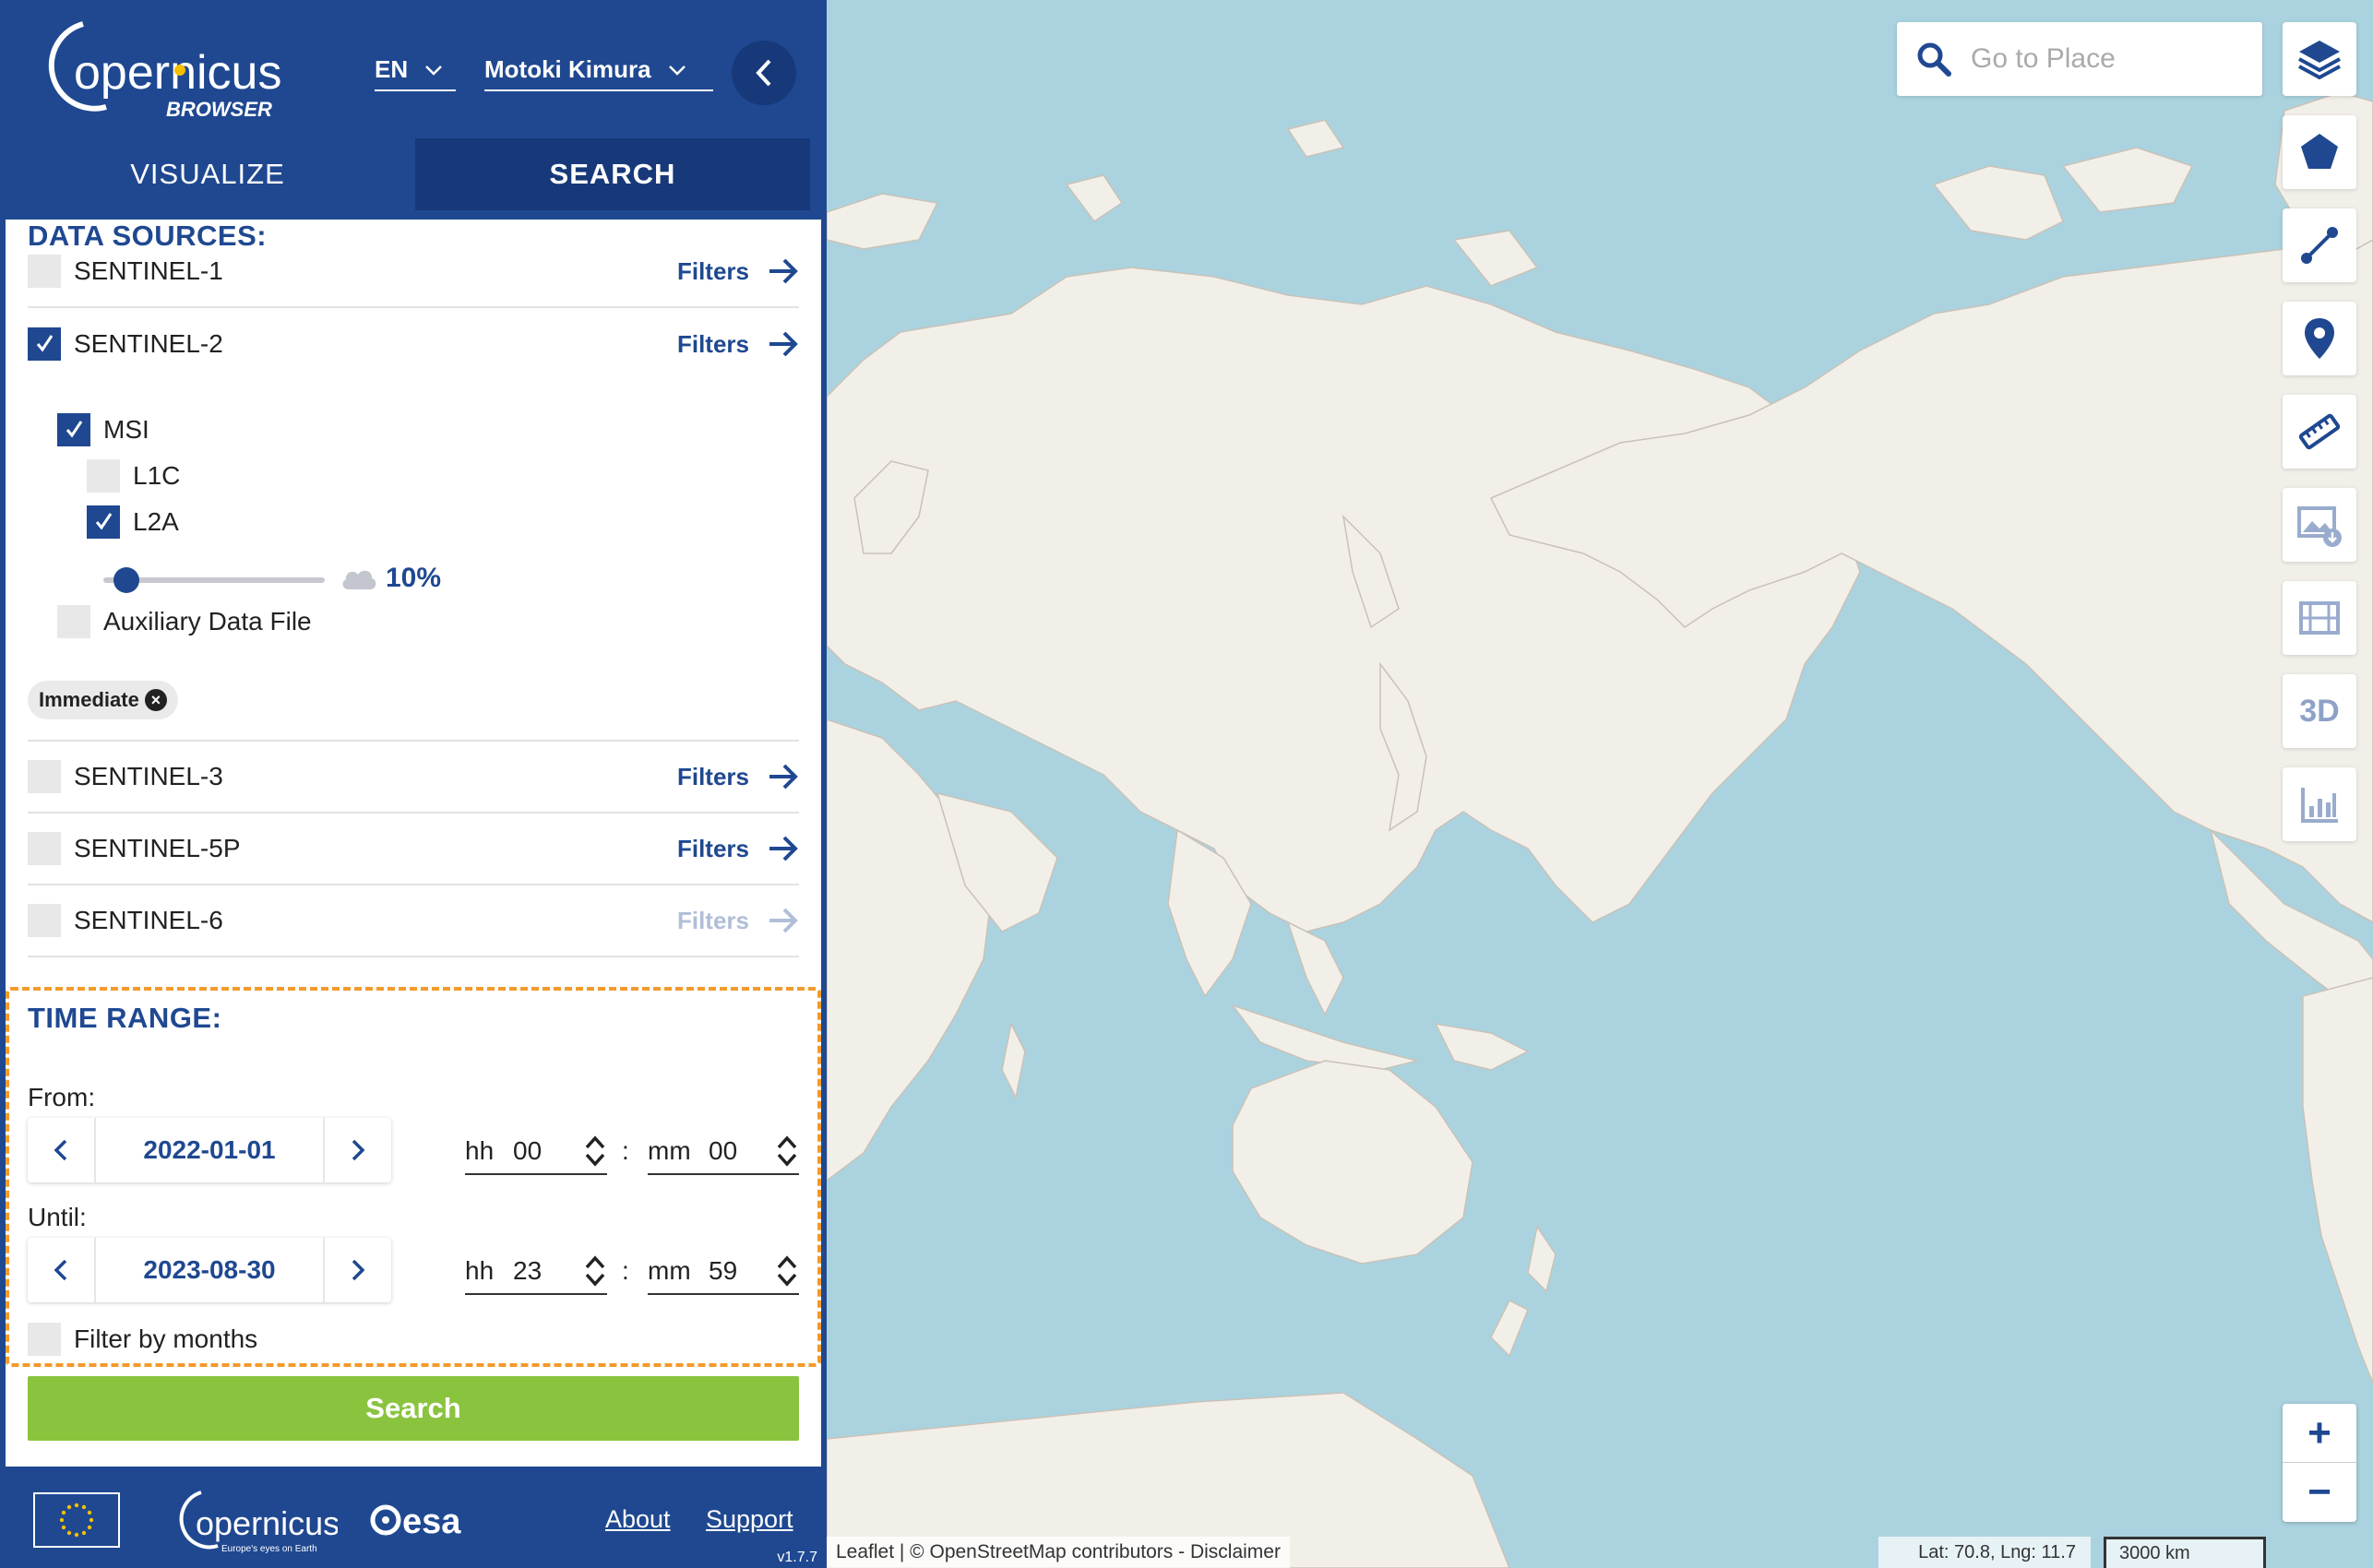 Image resolution: width=2373 pixels, height=1568 pixels. What do you see at coordinates (723, 1152) in the screenshot?
I see `from-minute-field: mm 00` at bounding box center [723, 1152].